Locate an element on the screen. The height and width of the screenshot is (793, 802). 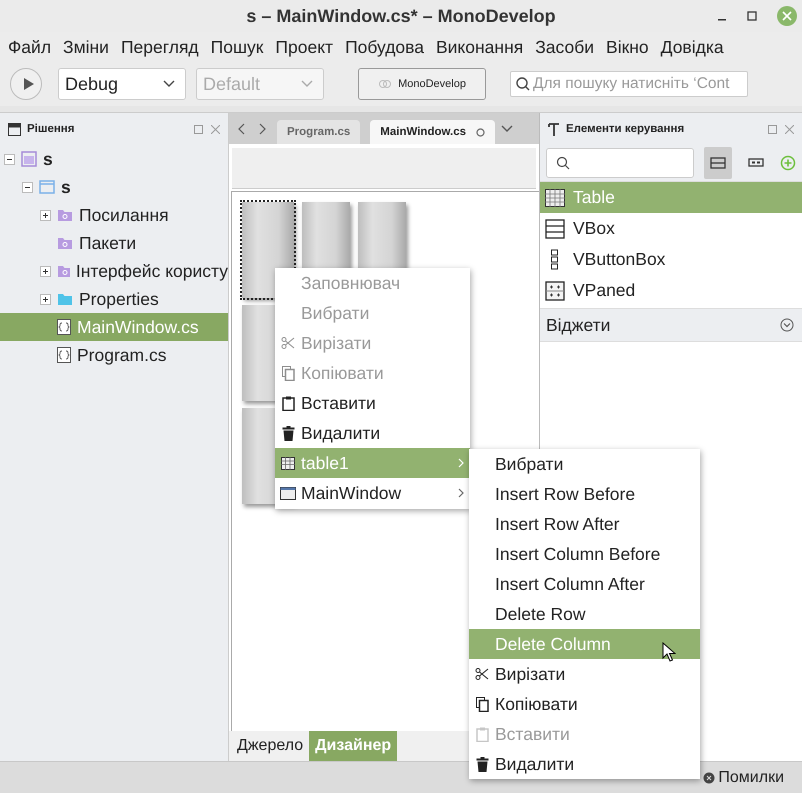
menu-item: Перегляд is located at coordinates (159, 47).